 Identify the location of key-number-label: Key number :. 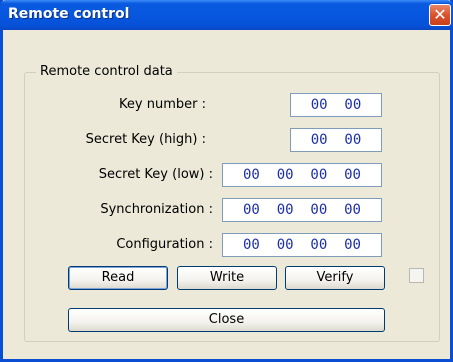
(162, 104).